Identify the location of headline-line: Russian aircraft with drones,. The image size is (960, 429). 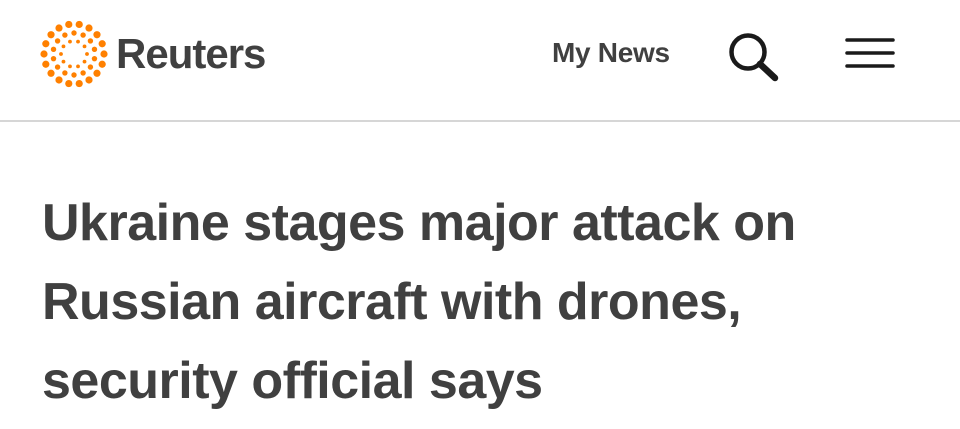
(392, 302).